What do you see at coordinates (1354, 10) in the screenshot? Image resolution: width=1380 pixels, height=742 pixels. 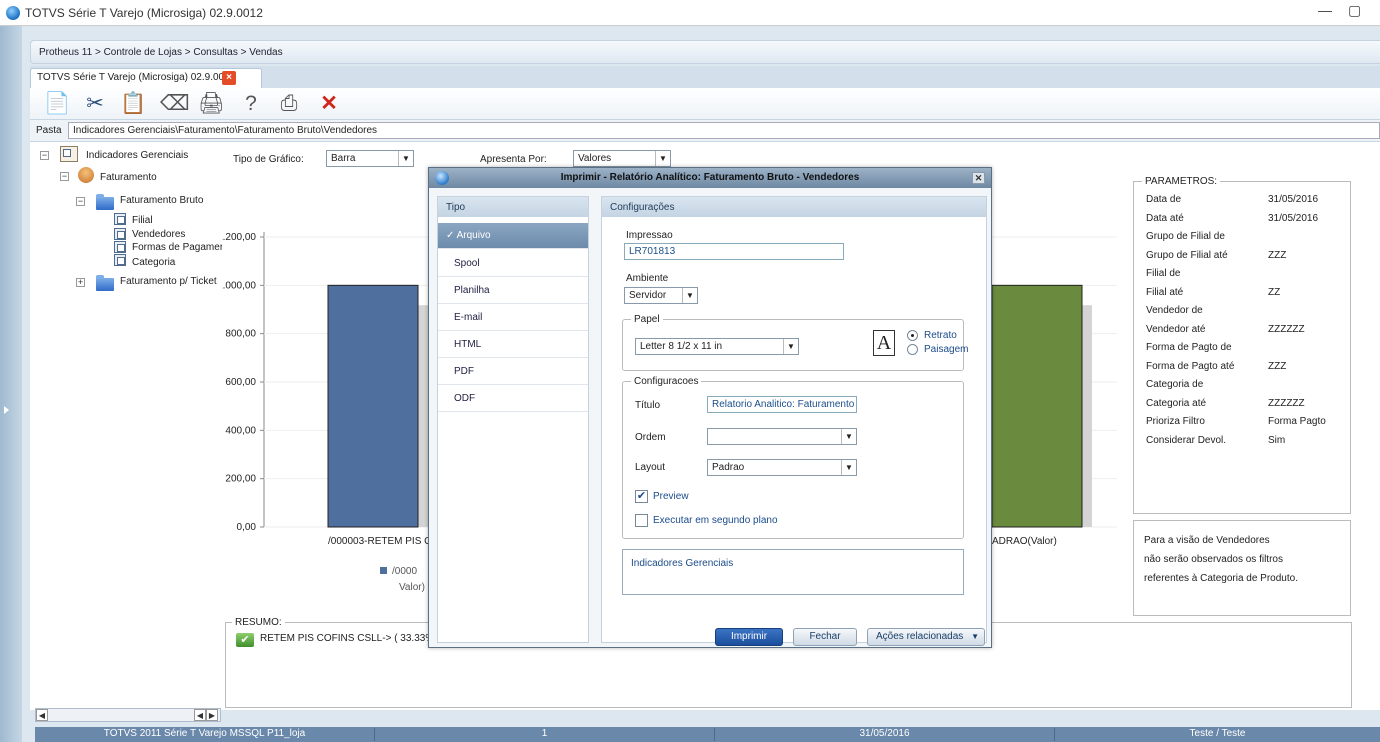 I see `restore-button: ▢` at bounding box center [1354, 10].